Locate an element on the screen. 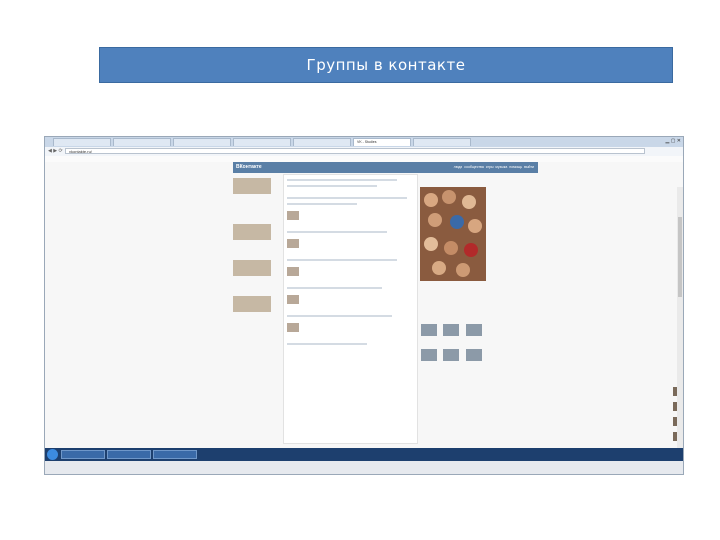 Image resolution: width=720 pixels, height=540 pixels. menu-item: люди is located at coordinates (458, 167).